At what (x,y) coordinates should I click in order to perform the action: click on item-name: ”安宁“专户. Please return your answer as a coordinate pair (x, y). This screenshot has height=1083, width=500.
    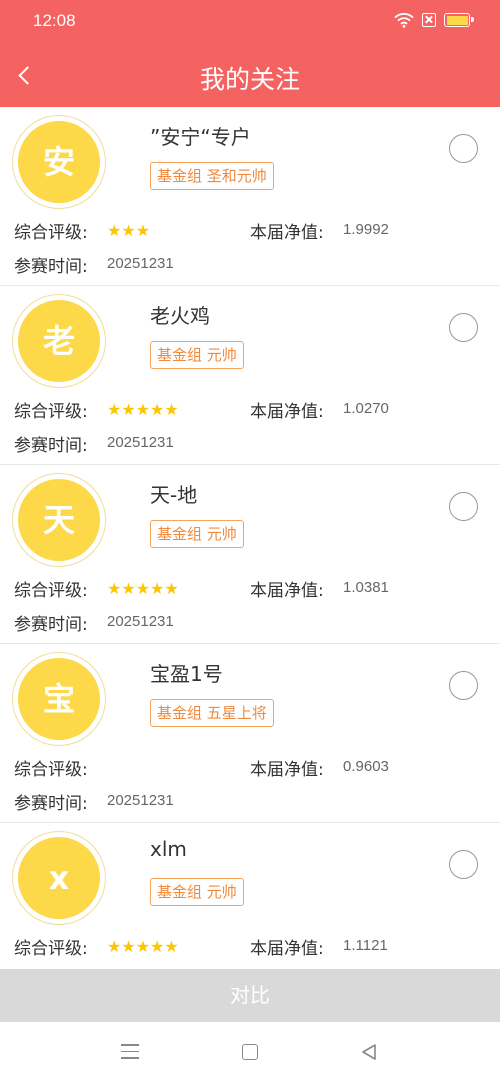
    Looking at the image, I should click on (200, 137).